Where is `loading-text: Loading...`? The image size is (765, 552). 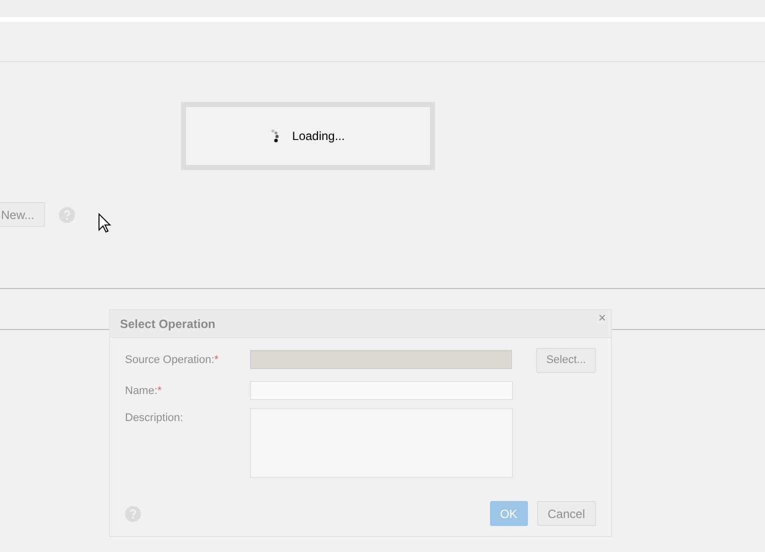
loading-text: Loading... is located at coordinates (318, 136).